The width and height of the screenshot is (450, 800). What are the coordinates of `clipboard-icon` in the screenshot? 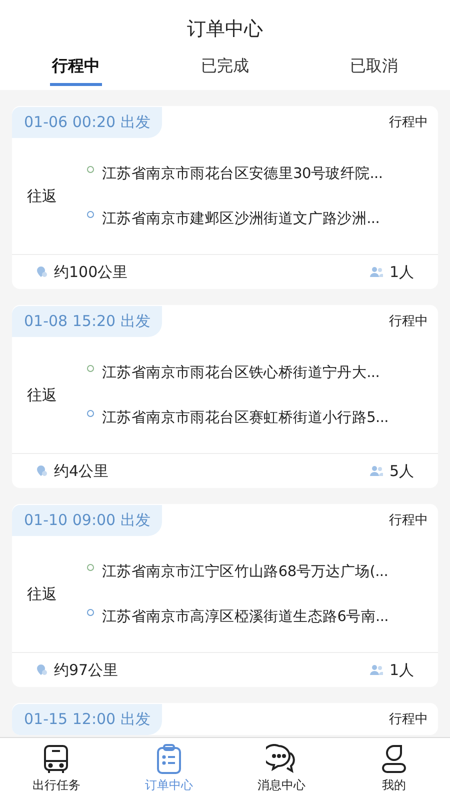 It's located at (168, 759).